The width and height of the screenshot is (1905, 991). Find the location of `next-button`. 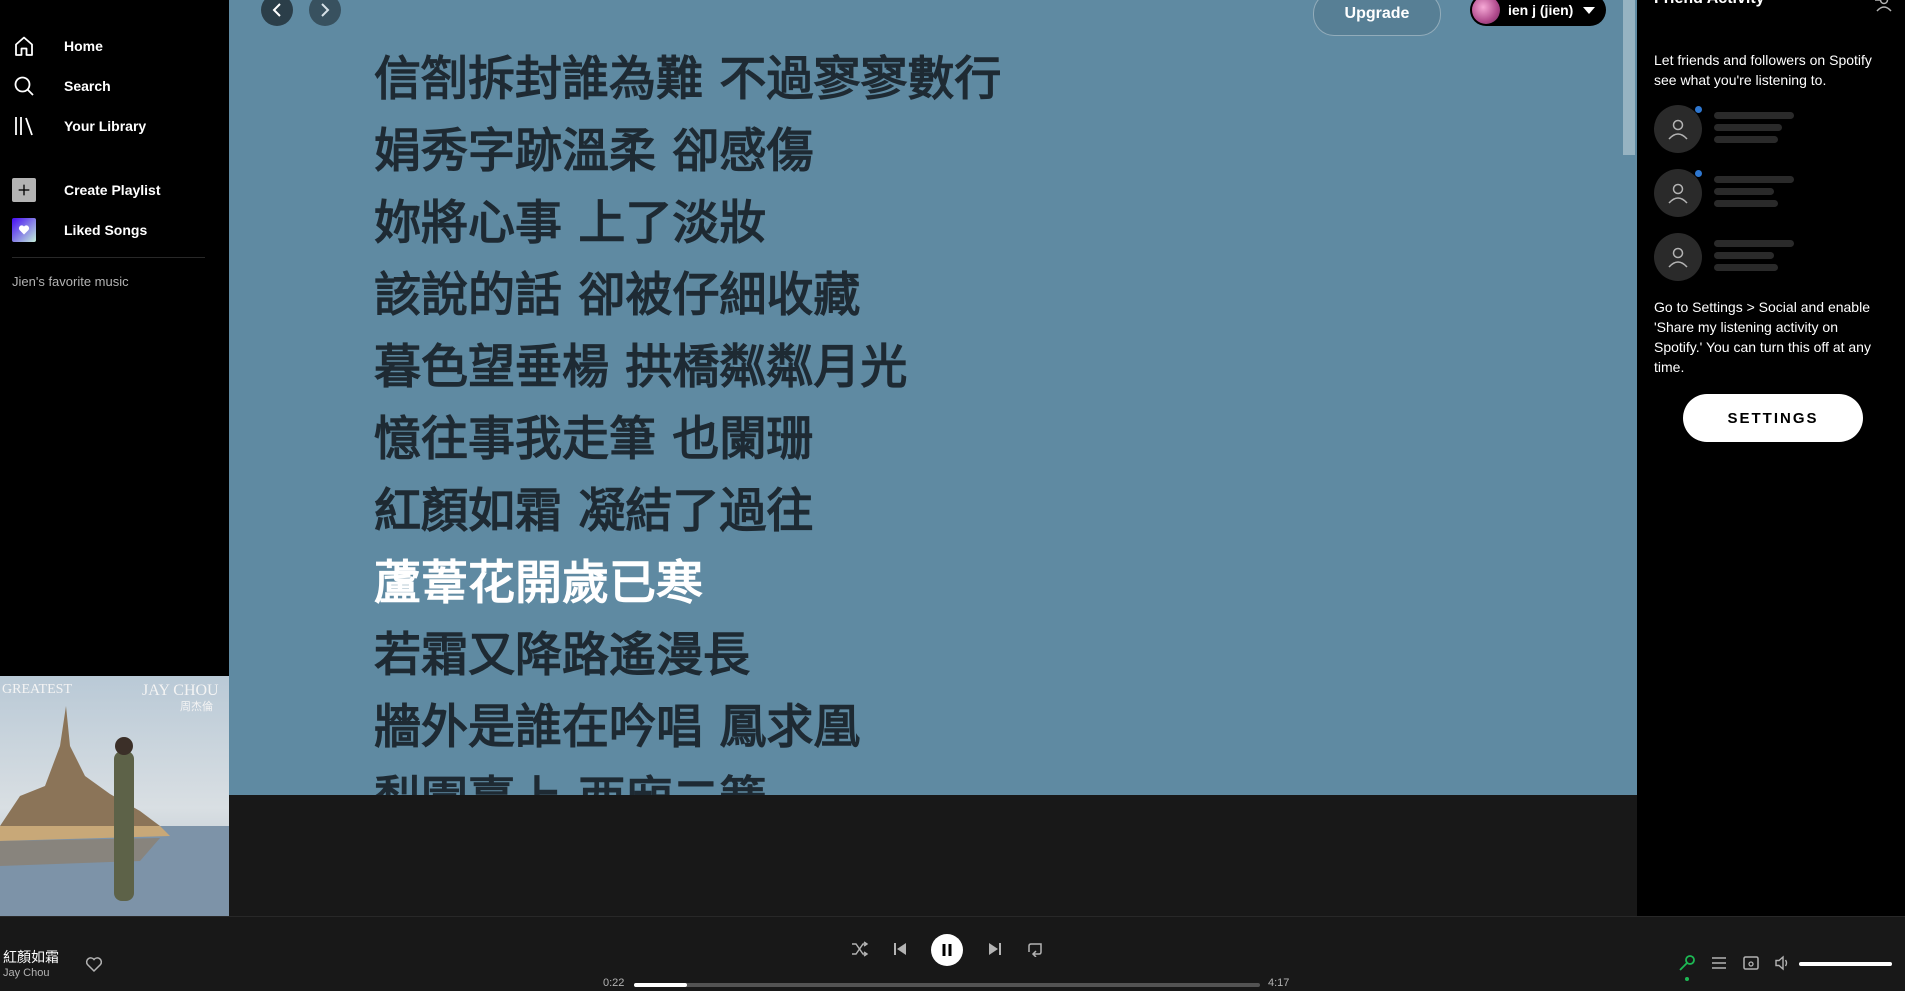

next-button is located at coordinates (995, 949).